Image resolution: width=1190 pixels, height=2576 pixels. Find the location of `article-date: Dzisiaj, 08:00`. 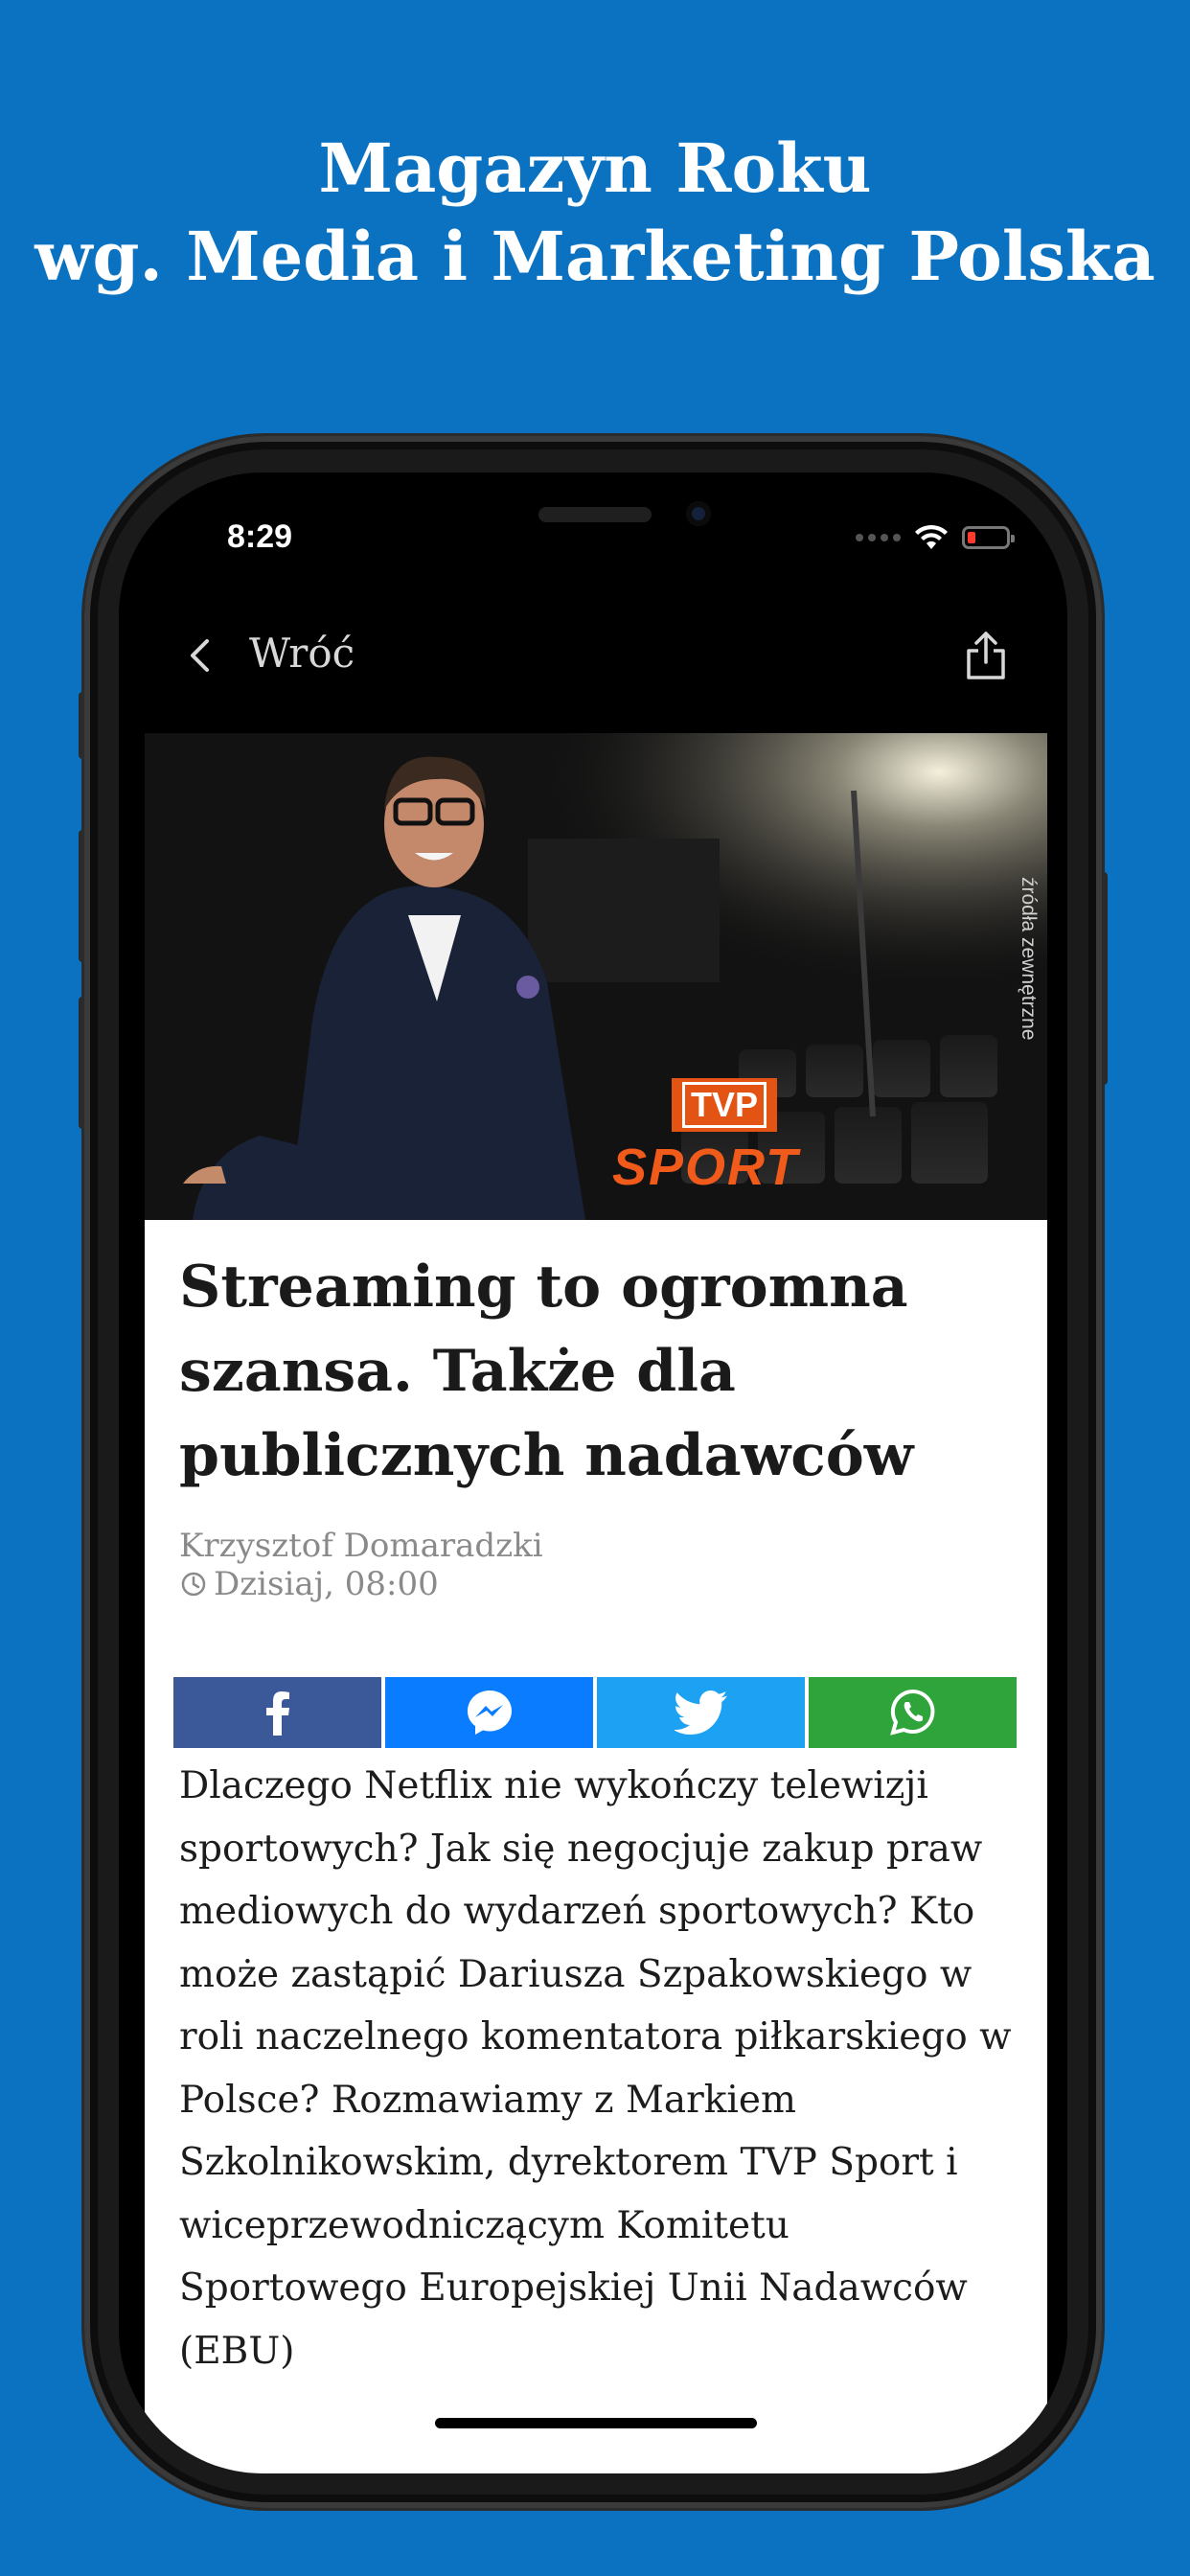

article-date: Dzisiaj, 08:00 is located at coordinates (326, 1584).